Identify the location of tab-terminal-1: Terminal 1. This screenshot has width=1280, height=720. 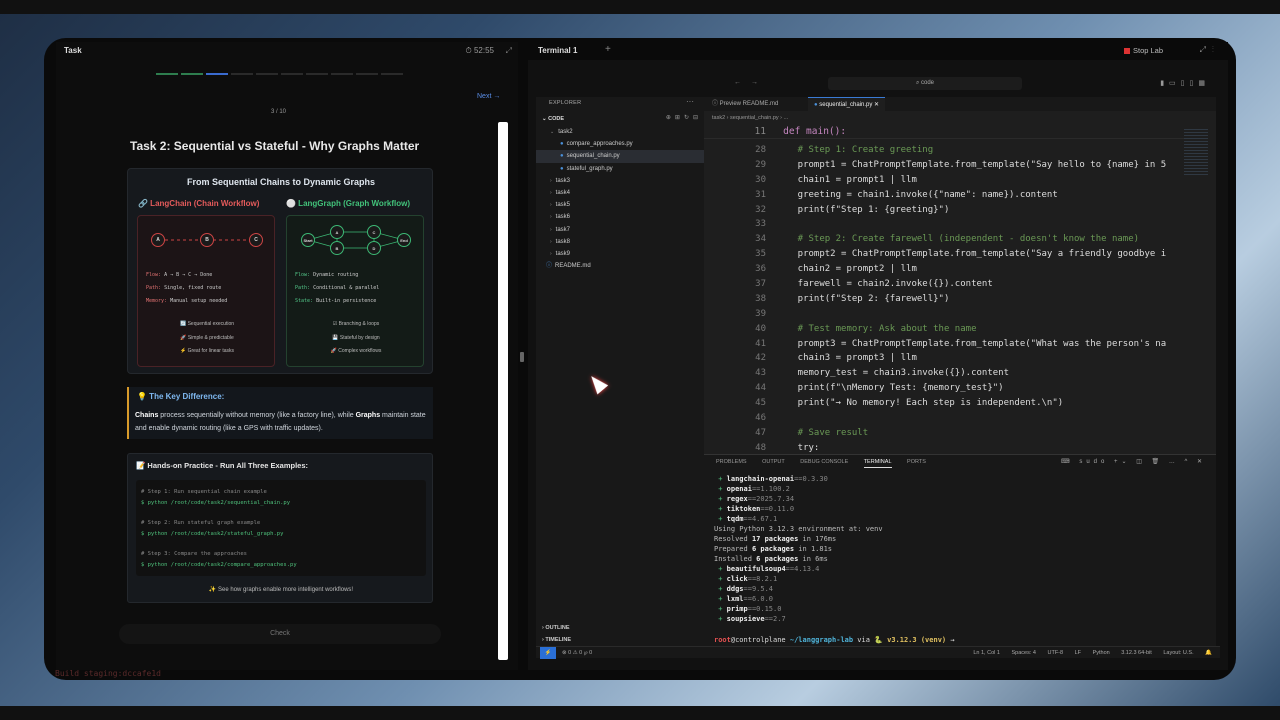
(557, 50).